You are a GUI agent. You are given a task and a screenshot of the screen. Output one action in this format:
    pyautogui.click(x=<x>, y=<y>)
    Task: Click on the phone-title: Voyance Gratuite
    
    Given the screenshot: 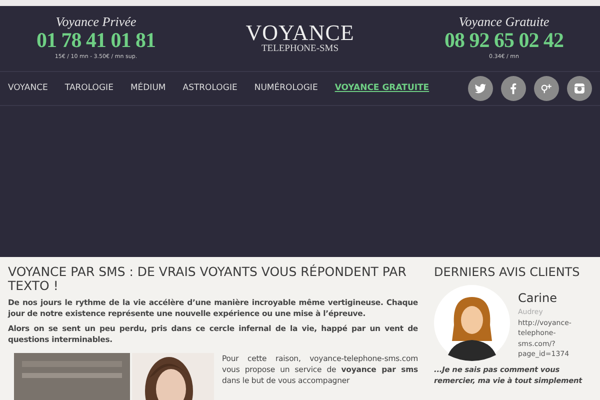 What is the action you would take?
    pyautogui.click(x=504, y=22)
    